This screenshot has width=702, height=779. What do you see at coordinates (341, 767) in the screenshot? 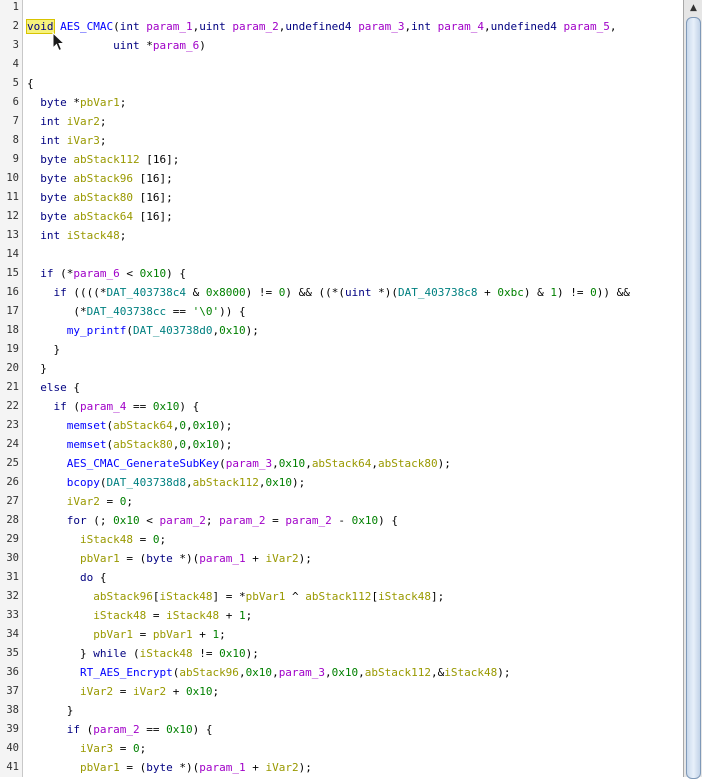
I see `code-line: 41 pbVar1 = (byte *)(param_1 + iVar2);` at bounding box center [341, 767].